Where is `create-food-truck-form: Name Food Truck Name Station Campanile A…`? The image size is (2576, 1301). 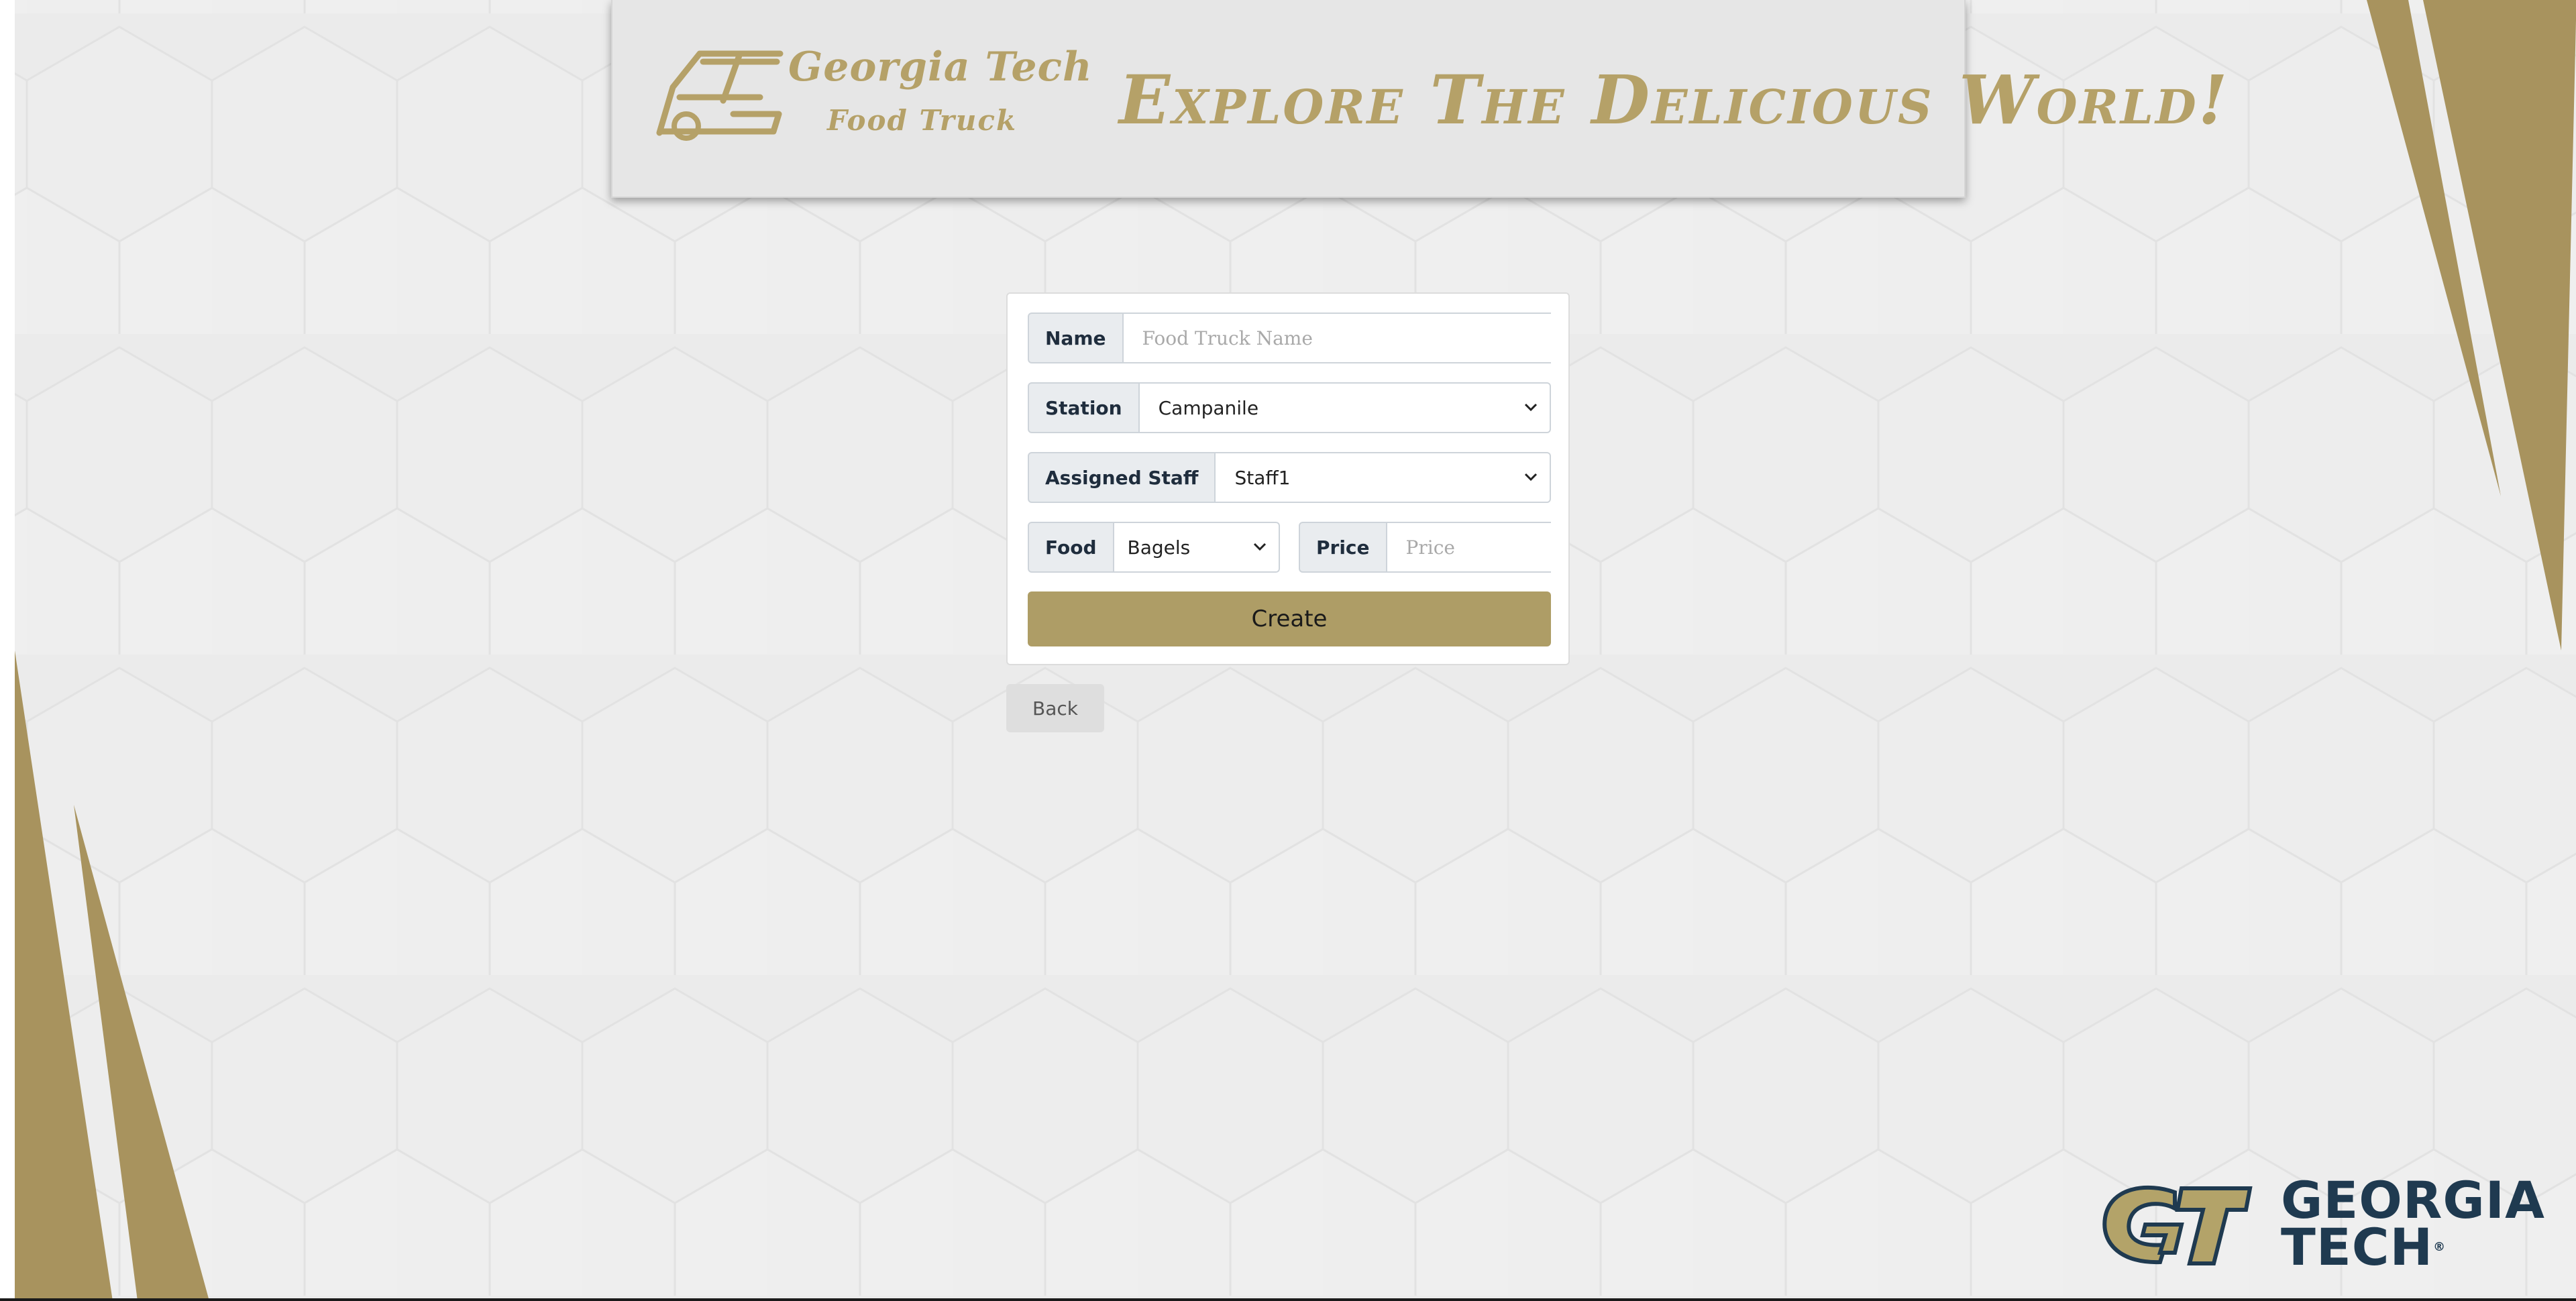 create-food-truck-form: Name Food Truck Name Station Campanile A… is located at coordinates (1288, 478).